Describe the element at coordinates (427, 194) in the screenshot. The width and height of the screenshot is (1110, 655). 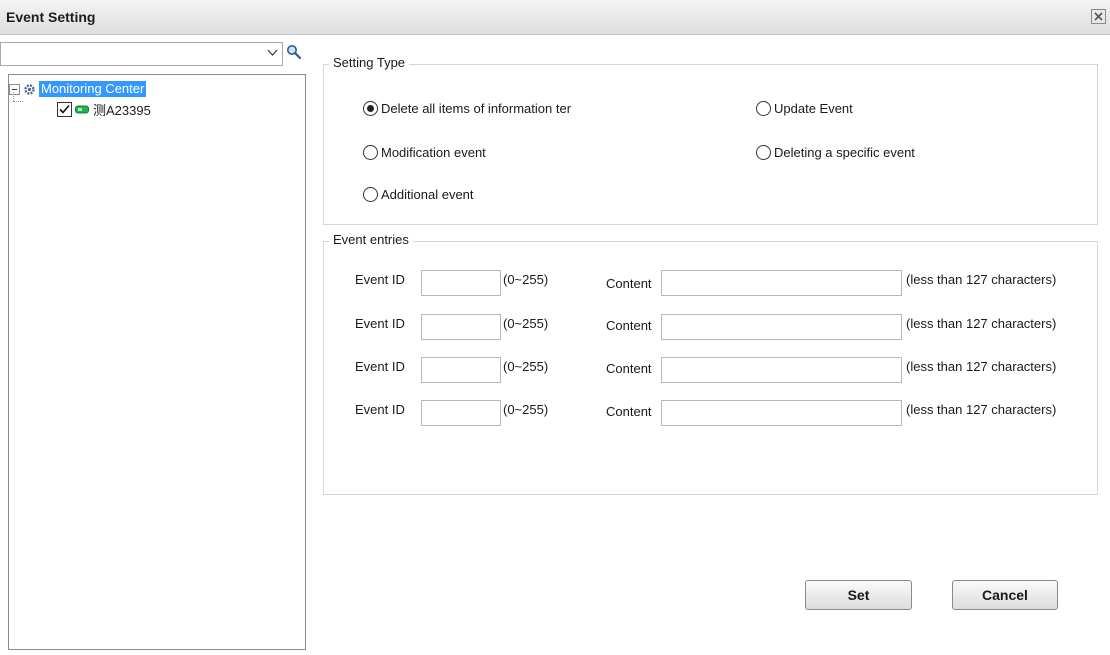
I see `radio-label: Additional event` at that location.